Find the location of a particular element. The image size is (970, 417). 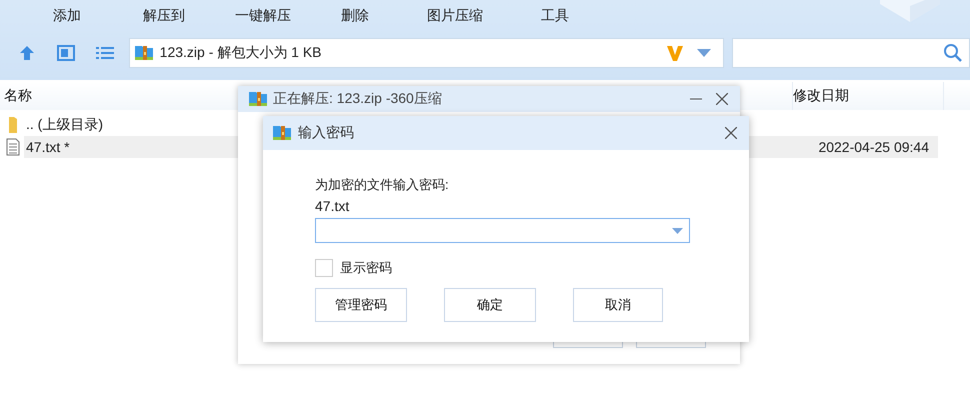

toolbar-menu-item: 解压到 is located at coordinates (164, 16).